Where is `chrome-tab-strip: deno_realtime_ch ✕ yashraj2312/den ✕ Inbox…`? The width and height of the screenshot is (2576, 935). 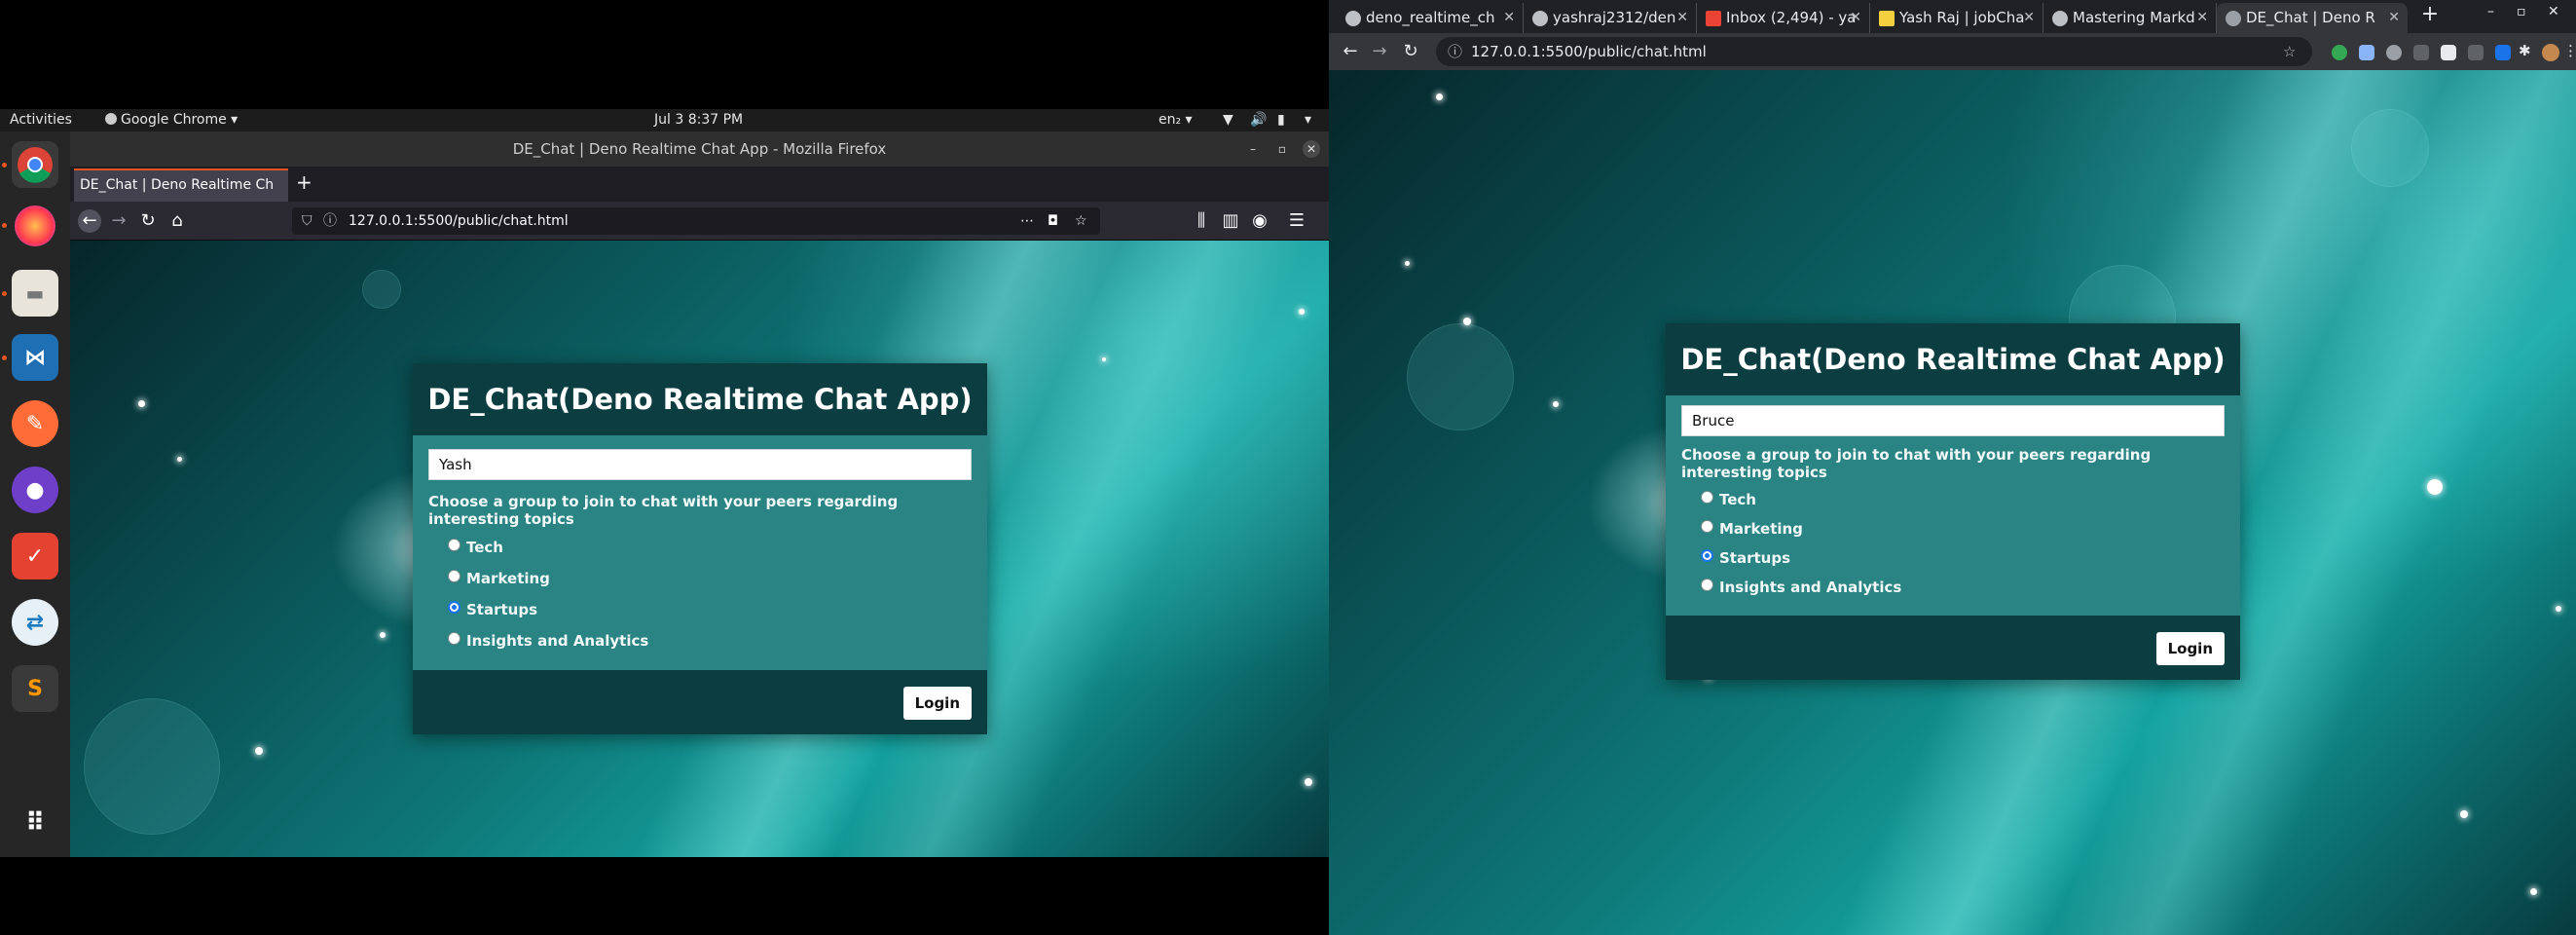 chrome-tab-strip: deno_realtime_ch ✕ yashraj2312/den ✕ Inbox… is located at coordinates (1952, 16).